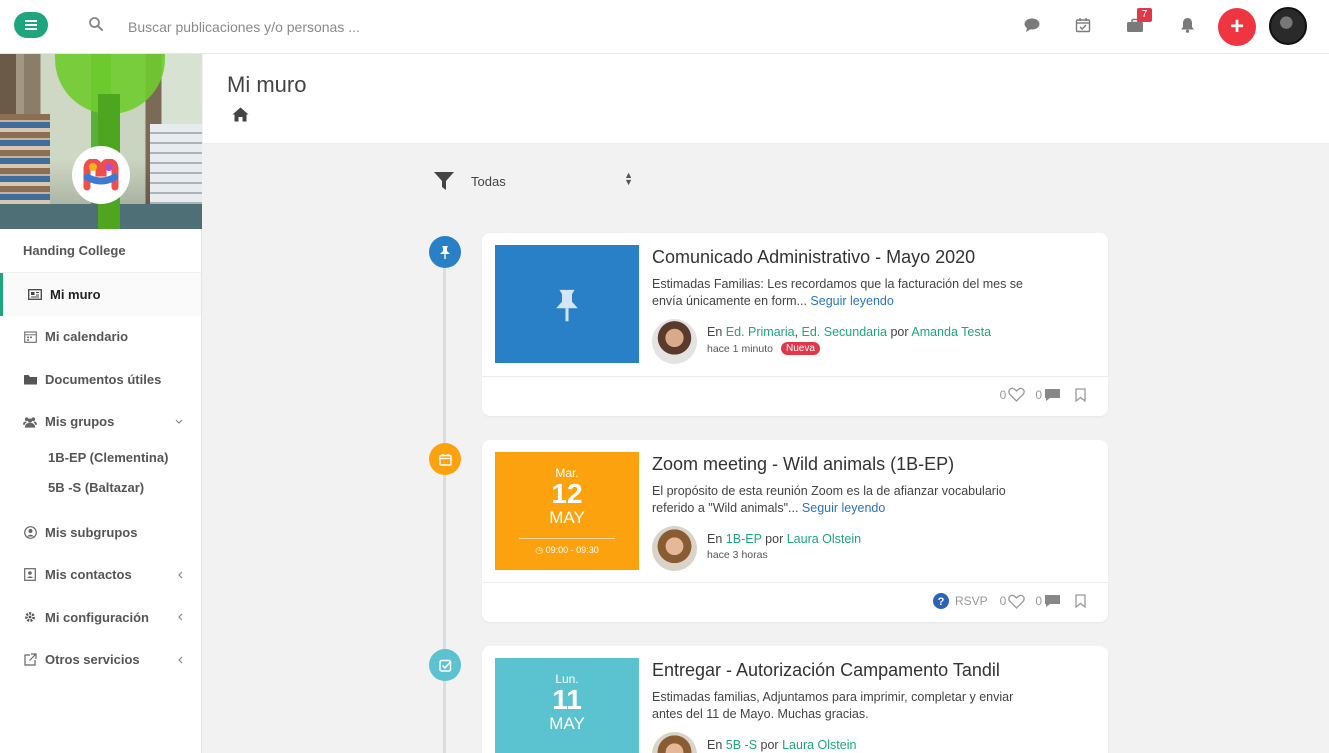 The image size is (1329, 753). What do you see at coordinates (795, 602) in the screenshot?
I see `post-footer: ? RSVP 0 0` at bounding box center [795, 602].